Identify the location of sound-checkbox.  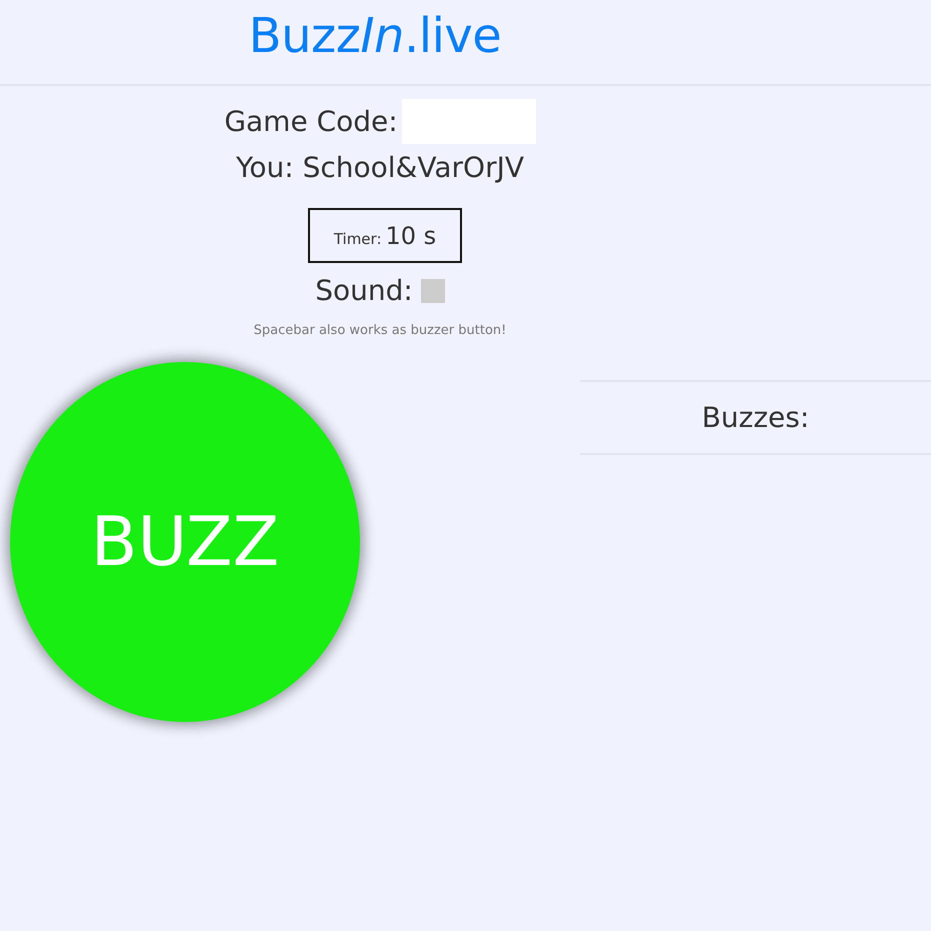
(432, 291).